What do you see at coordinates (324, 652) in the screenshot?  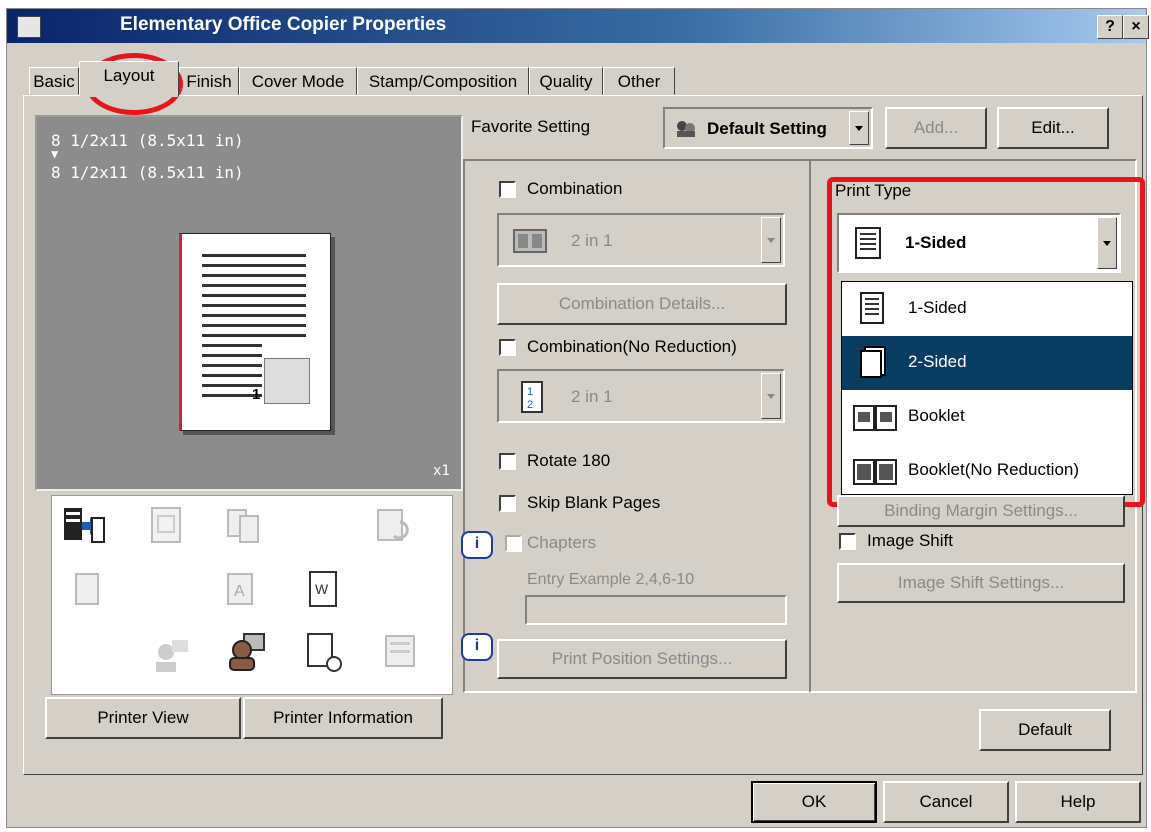 I see `secure-print-icon` at bounding box center [324, 652].